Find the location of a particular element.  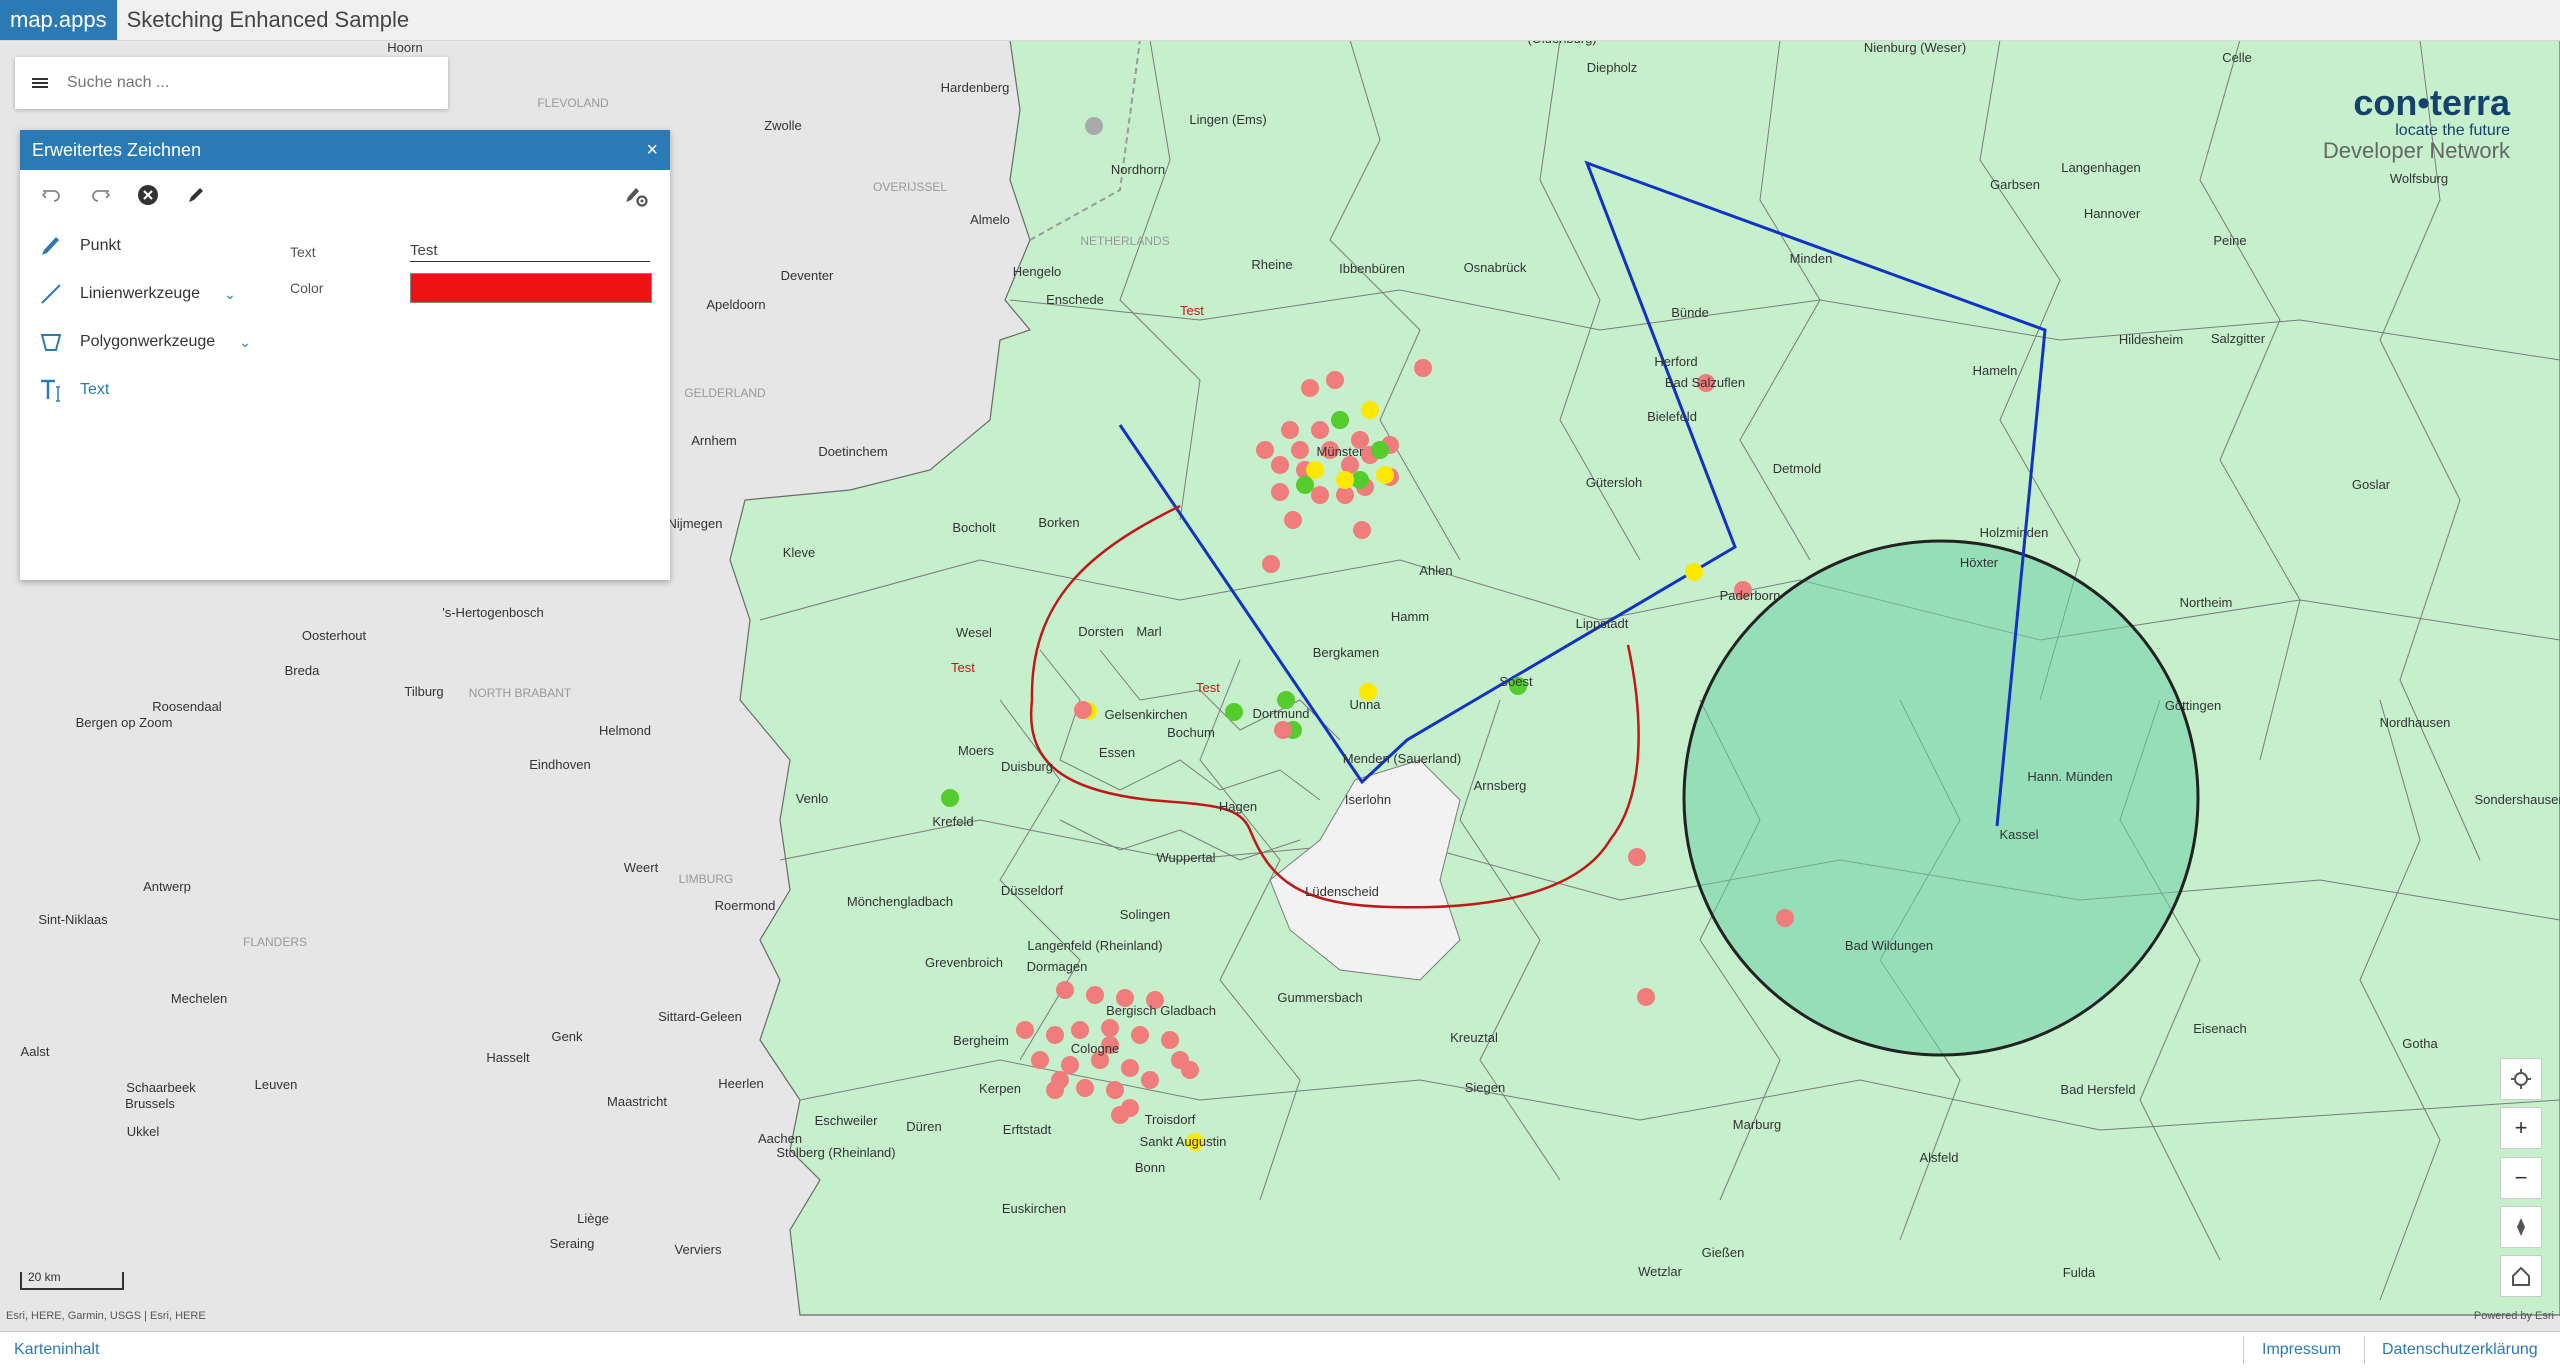

text-properties: Text Test Color is located at coordinates (480, 270).